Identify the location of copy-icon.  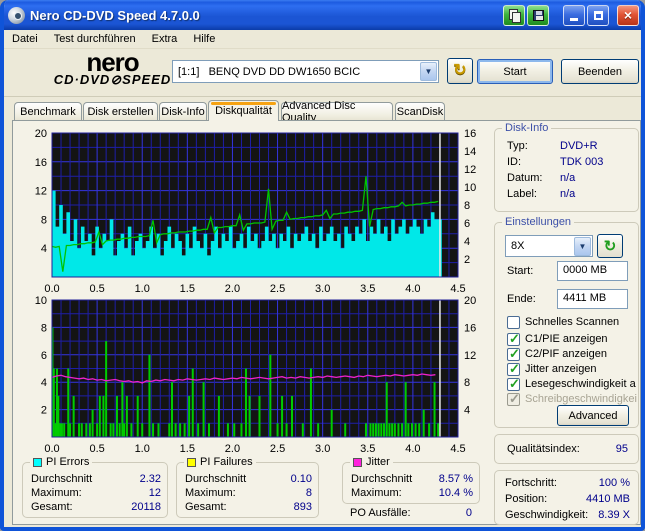
(514, 16).